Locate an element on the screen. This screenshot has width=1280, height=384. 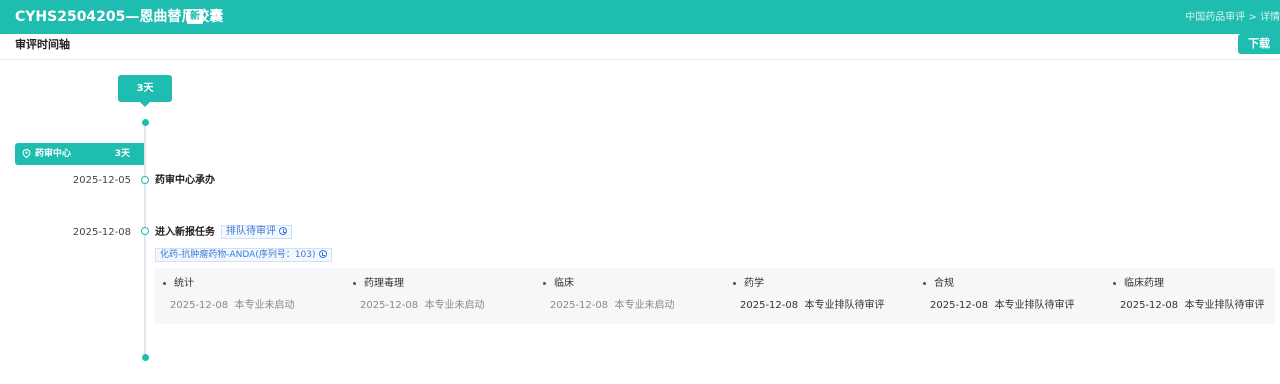
event-title: 药审中心承办 is located at coordinates (185, 180).